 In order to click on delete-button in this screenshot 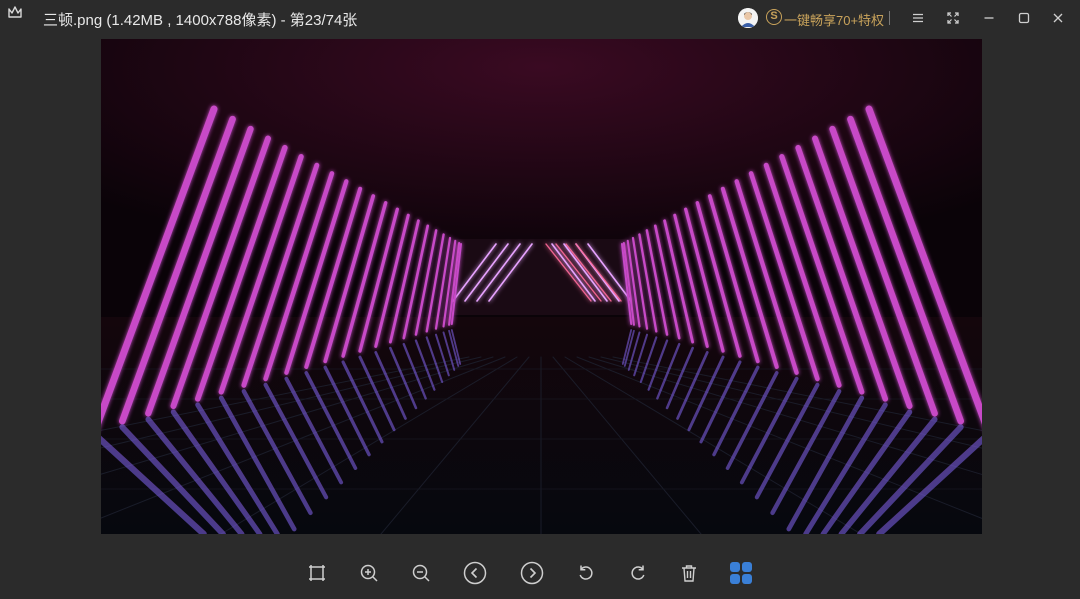, I will do `click(689, 573)`.